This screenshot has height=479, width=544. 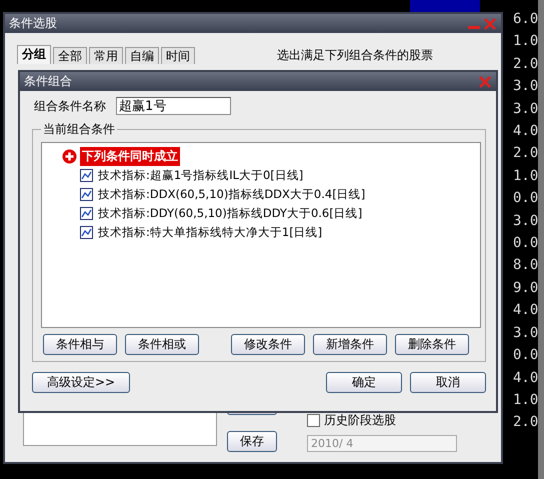 What do you see at coordinates (268, 344) in the screenshot?
I see `condition-button: 修改条件` at bounding box center [268, 344].